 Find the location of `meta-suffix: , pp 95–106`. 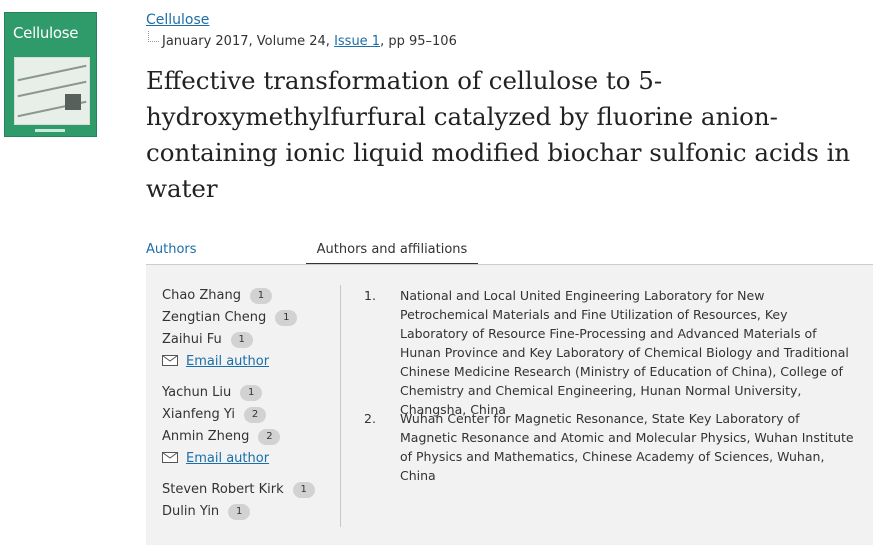

meta-suffix: , pp 95–106 is located at coordinates (418, 41).